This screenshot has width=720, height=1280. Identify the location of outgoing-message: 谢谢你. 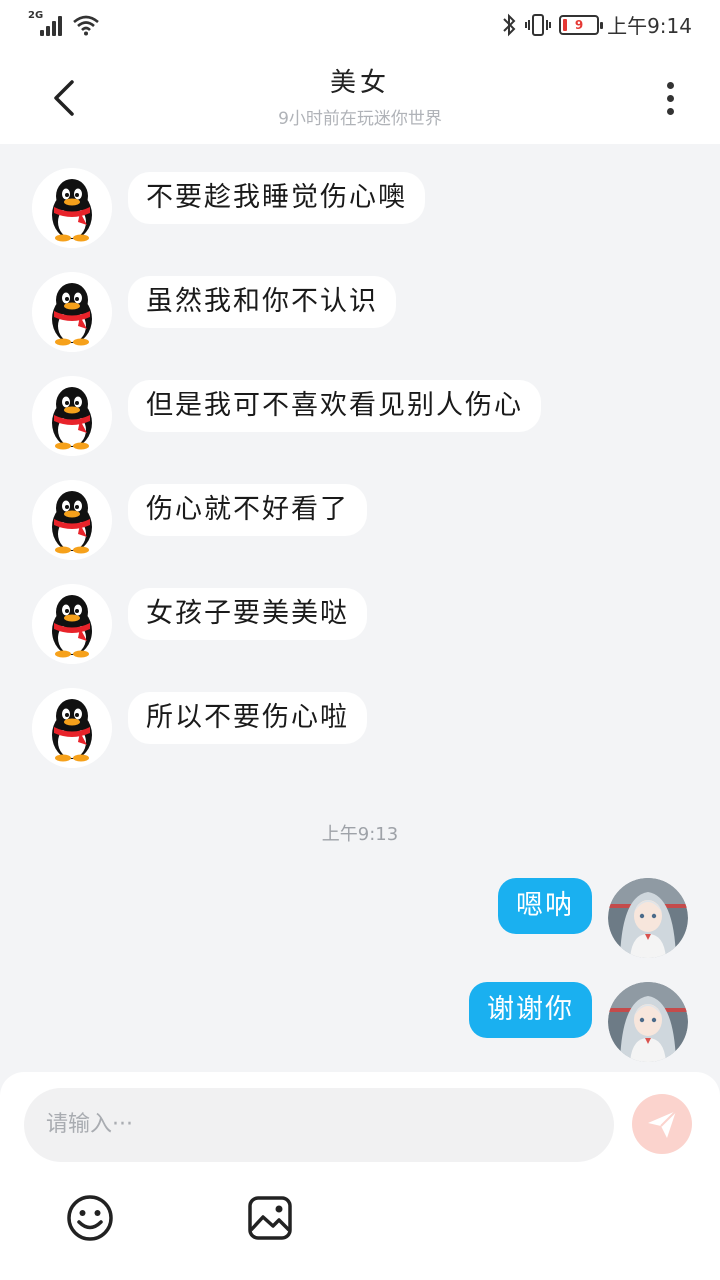
(578, 1022).